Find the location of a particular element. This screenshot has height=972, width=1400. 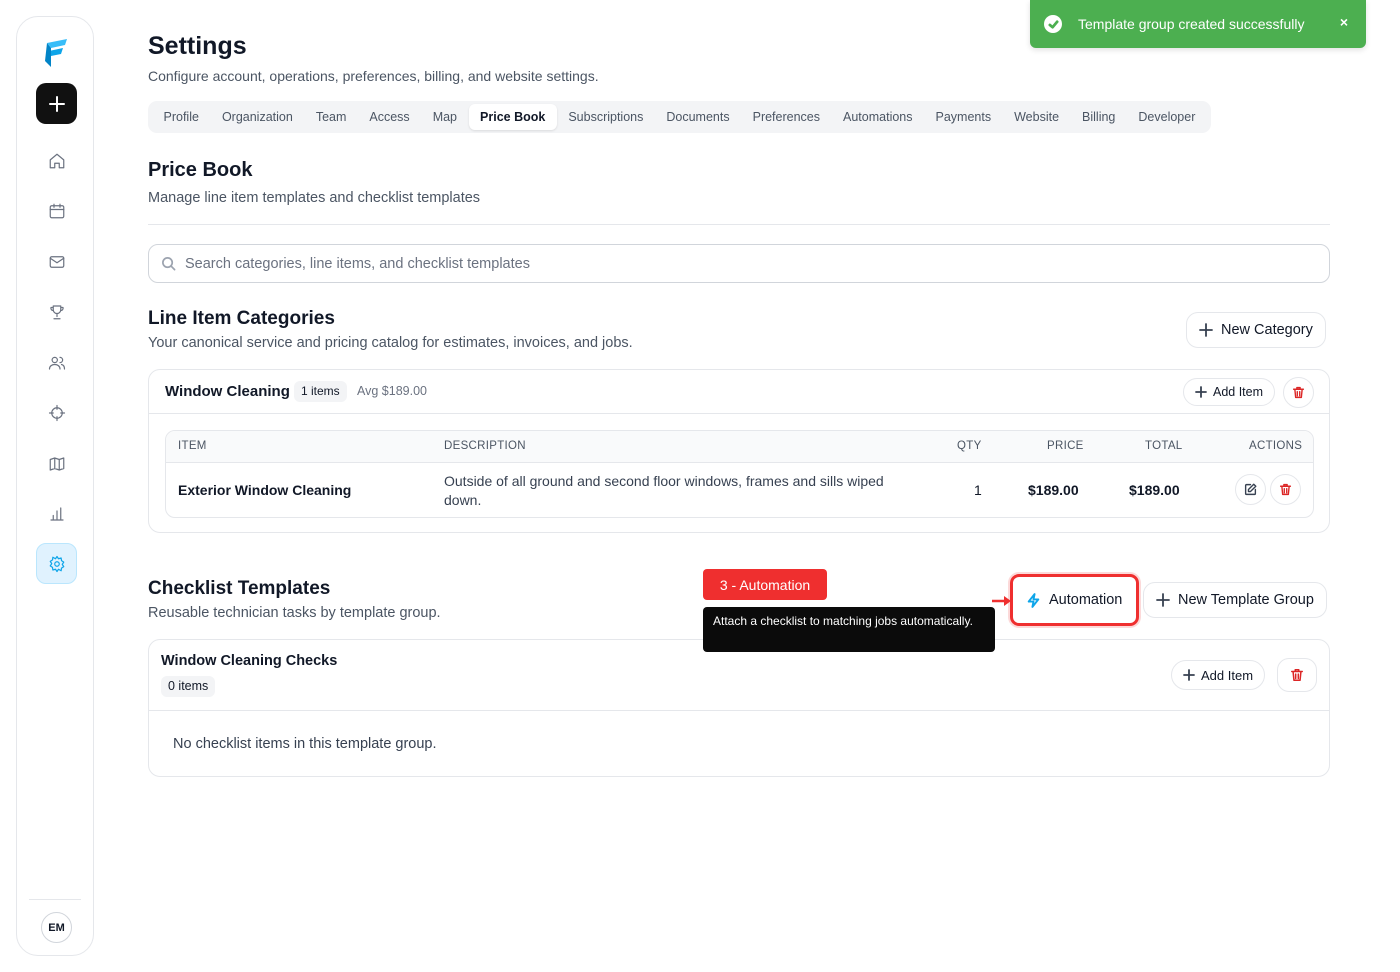

price-book-search is located at coordinates (739, 263).